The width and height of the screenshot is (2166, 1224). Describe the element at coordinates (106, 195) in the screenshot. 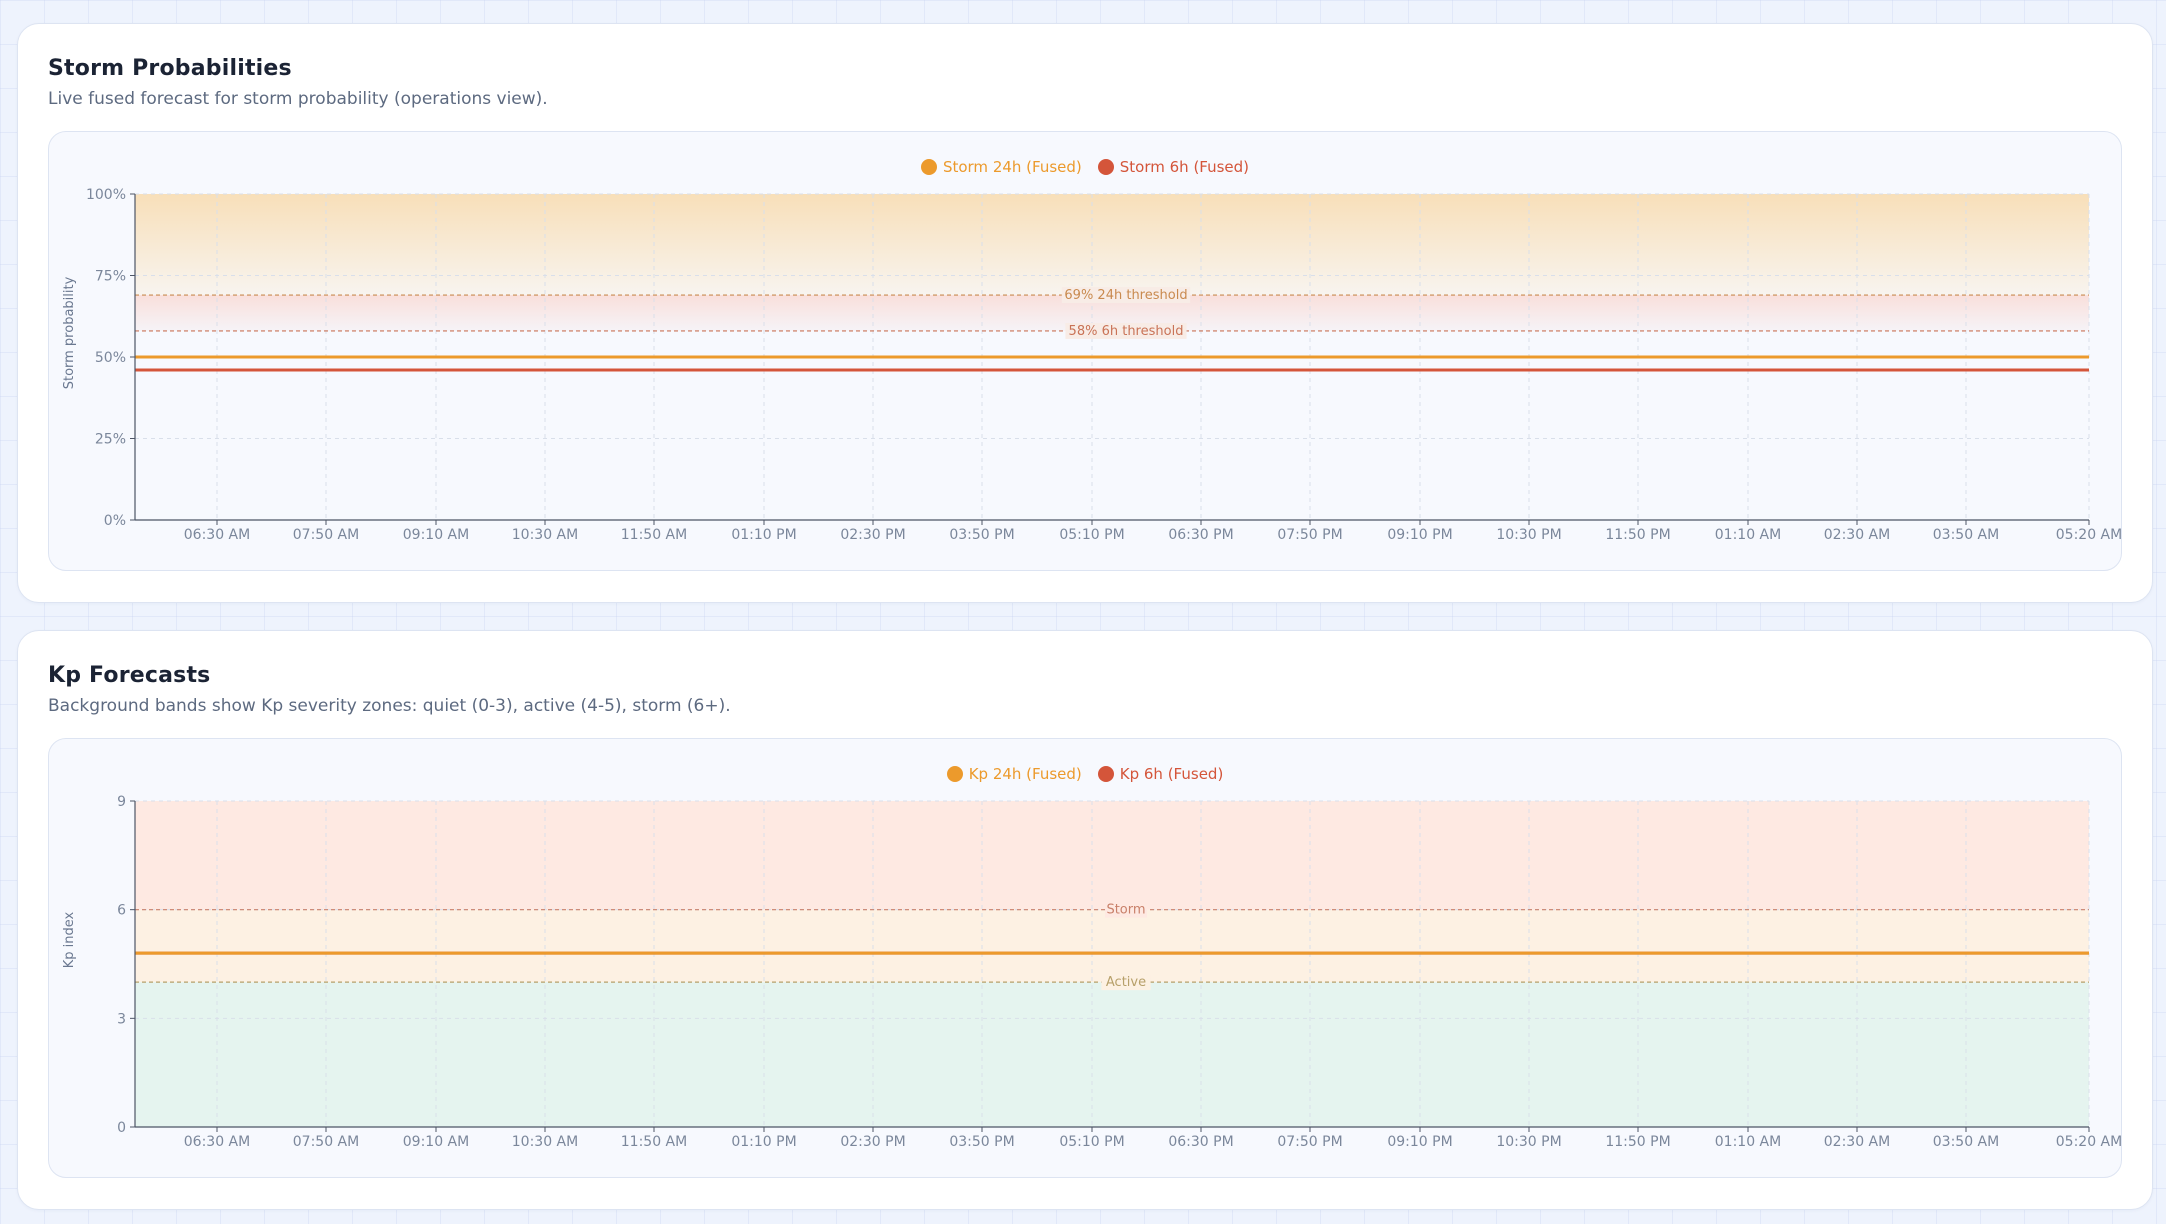

I see `y-tick-label: 100%` at that location.